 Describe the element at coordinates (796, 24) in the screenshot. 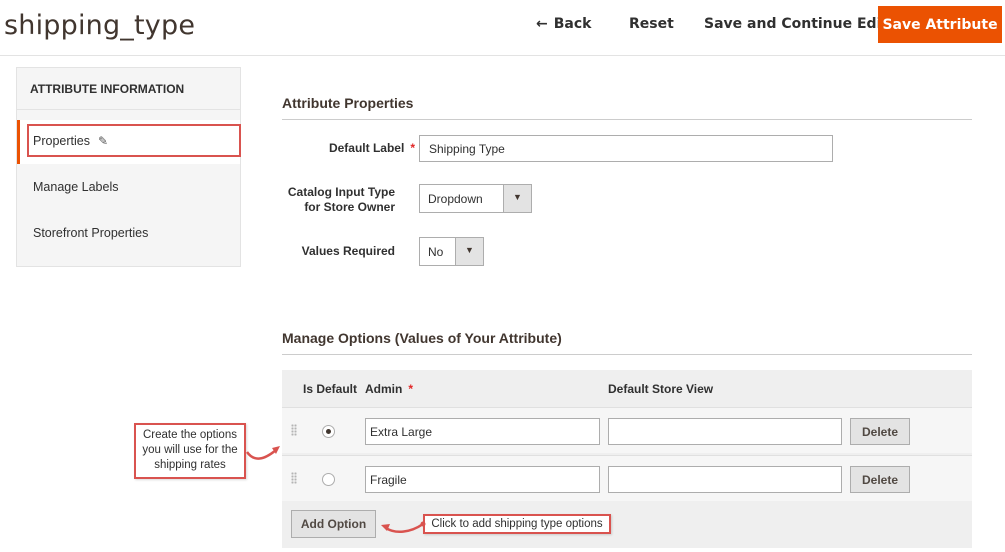

I see `save-and-continue-button: Save and Continue Edit` at that location.